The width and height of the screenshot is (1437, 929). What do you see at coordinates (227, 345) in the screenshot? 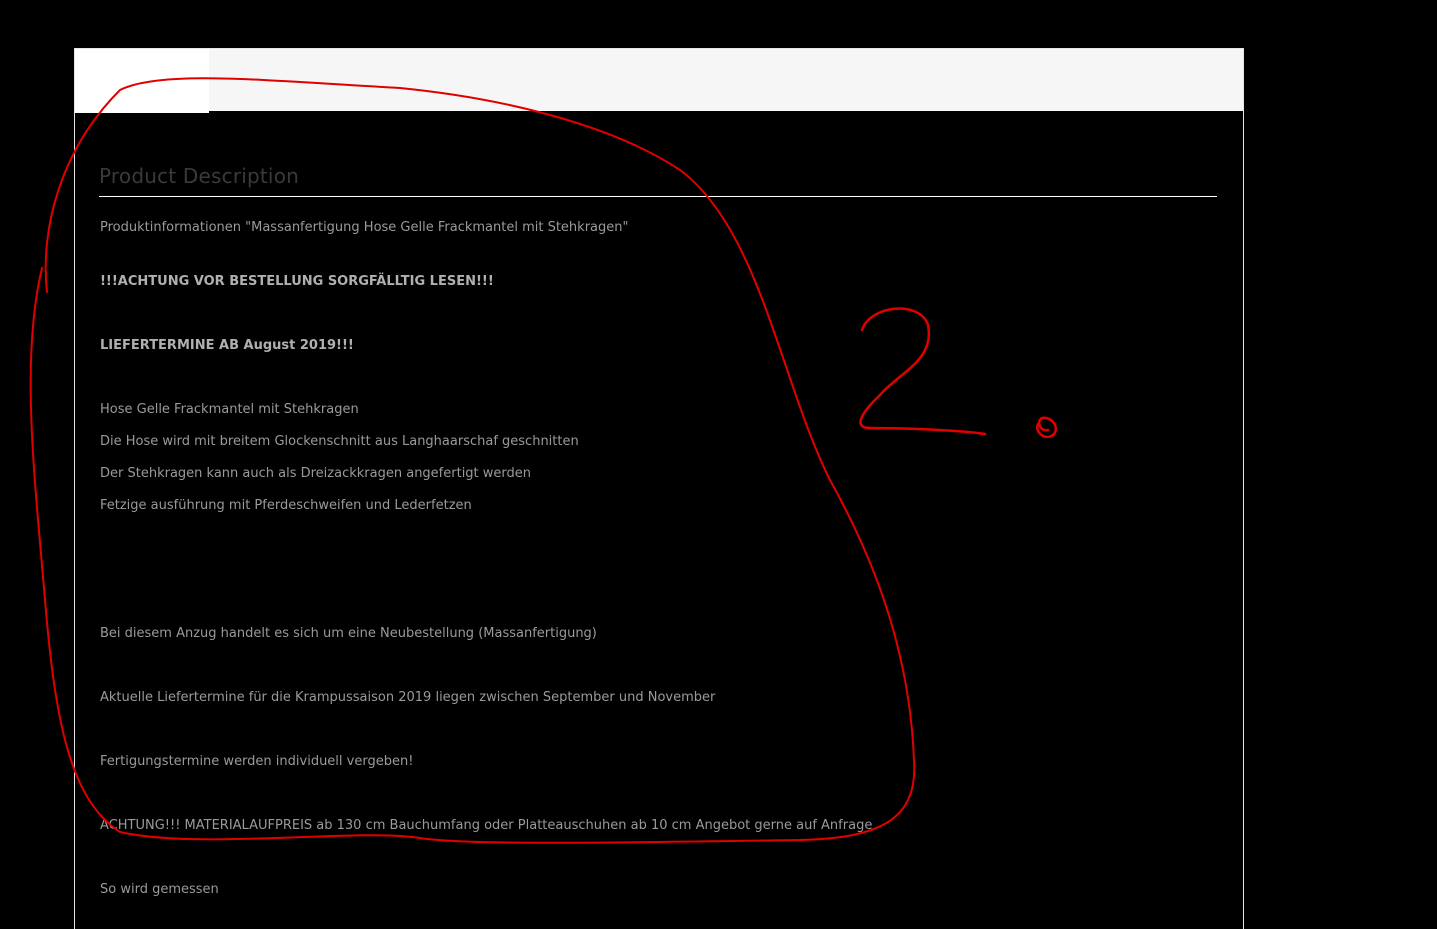
I see `delivery-dates-notice: LIEFERTERMINE AB August 2019!!!` at bounding box center [227, 345].